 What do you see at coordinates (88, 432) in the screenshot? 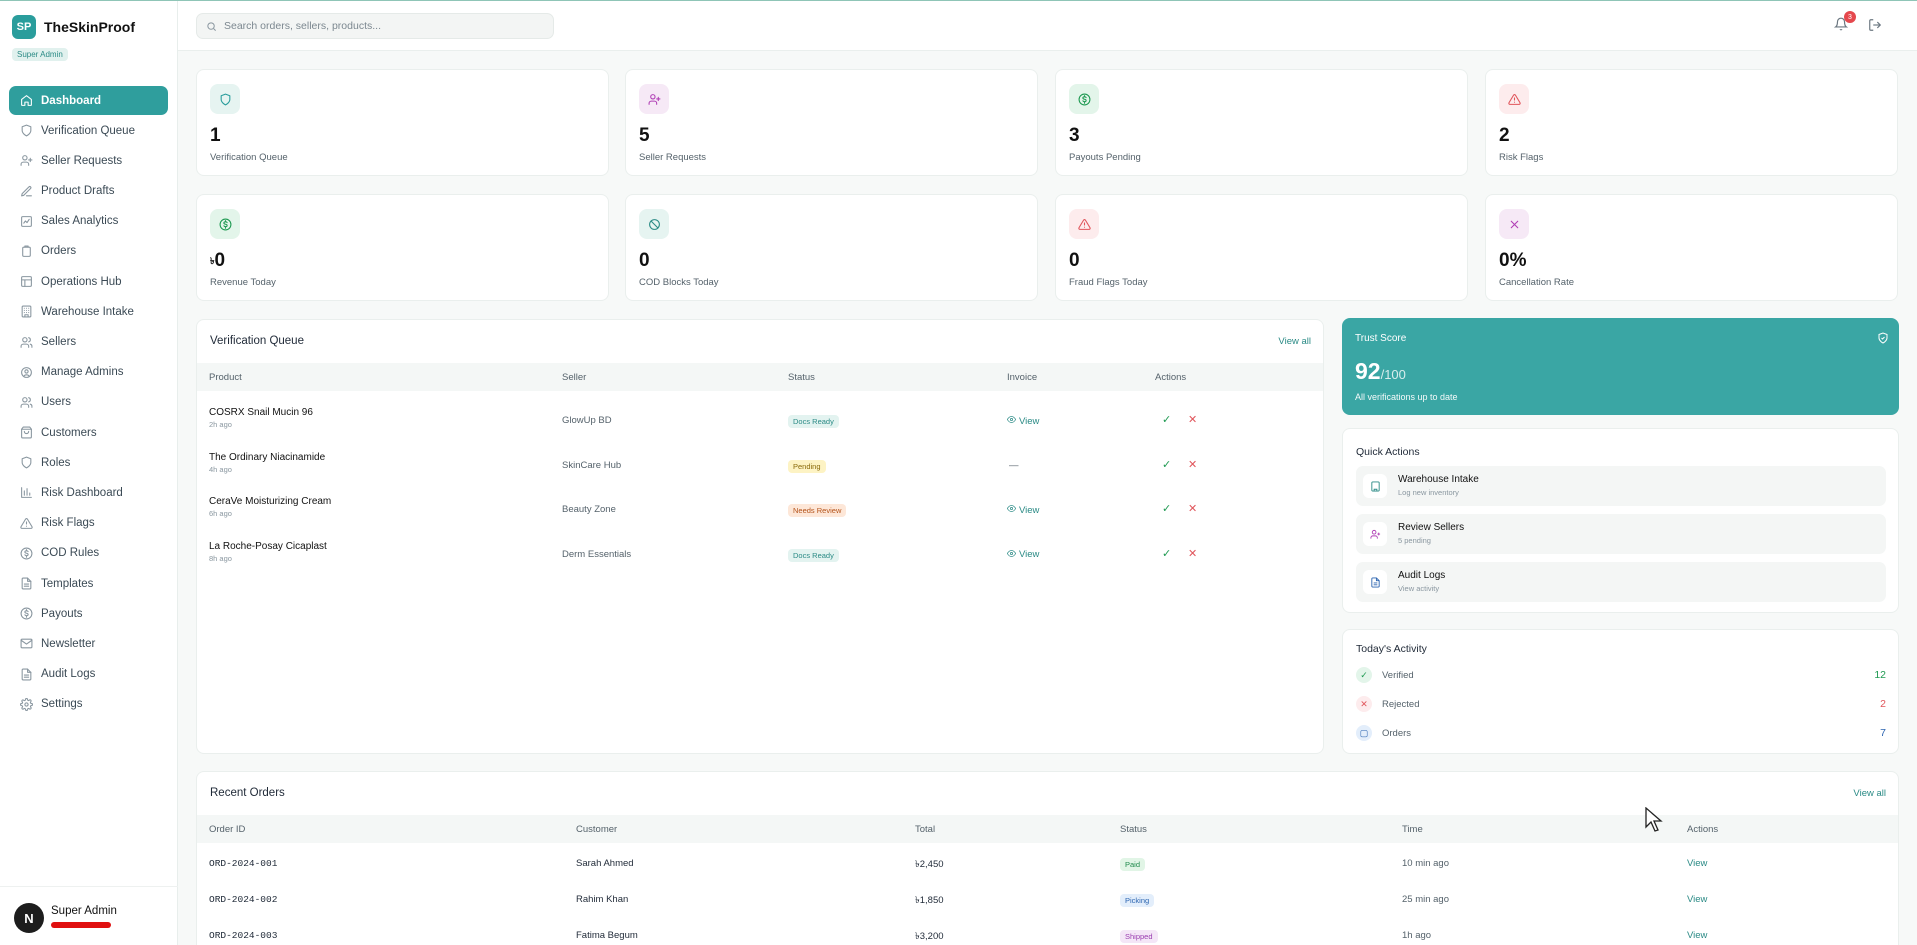
I see `sidebar-item-customers: Customers` at bounding box center [88, 432].